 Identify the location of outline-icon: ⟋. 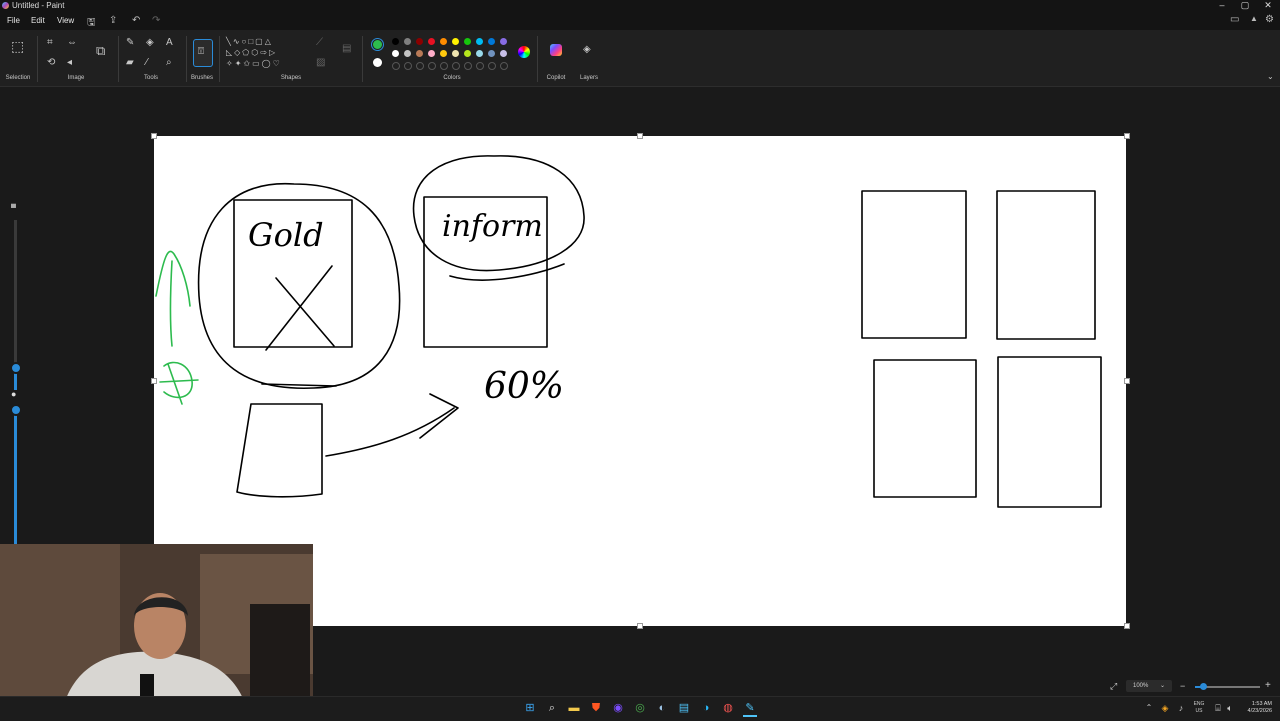
(319, 43).